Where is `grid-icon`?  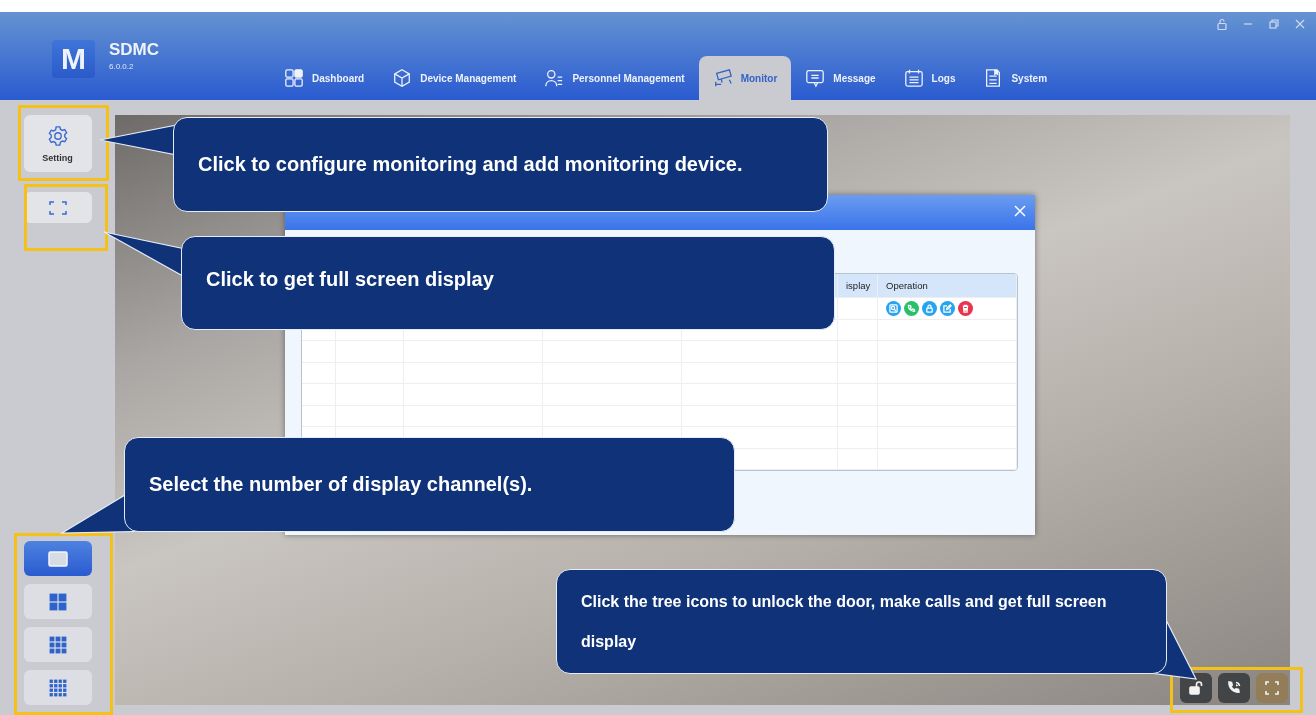
grid-icon is located at coordinates (294, 78).